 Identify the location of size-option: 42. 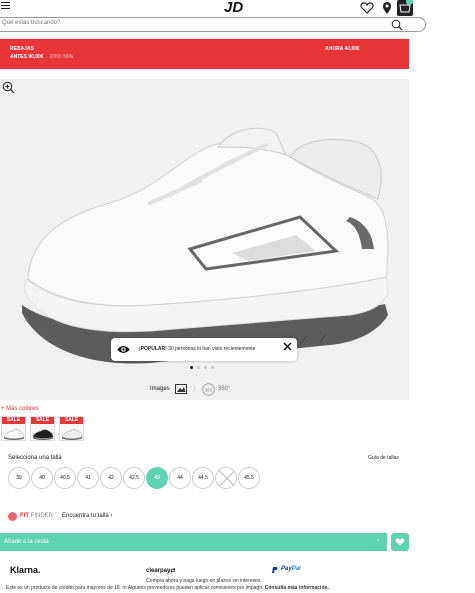
(111, 478).